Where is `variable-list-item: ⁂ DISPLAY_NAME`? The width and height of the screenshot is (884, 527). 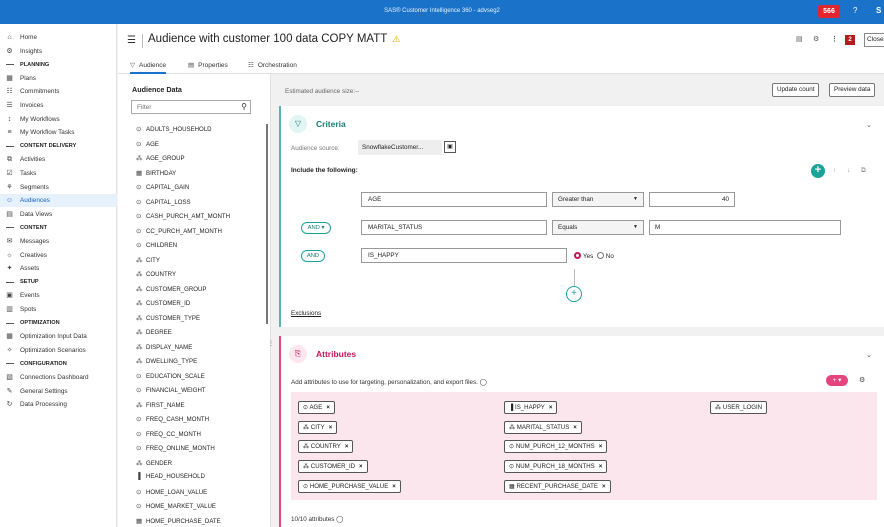 variable-list-item: ⁂ DISPLAY_NAME is located at coordinates (201, 350).